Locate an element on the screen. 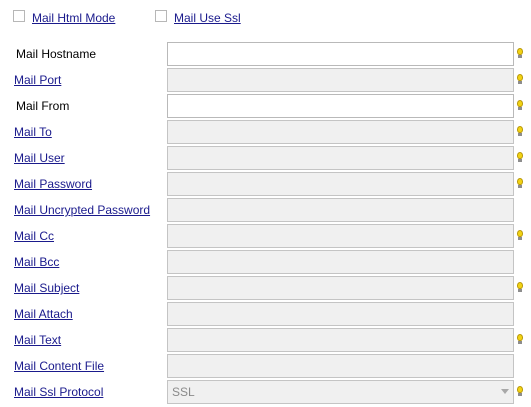 This screenshot has height=407, width=531. field-row-mail-from: Mail From is located at coordinates (265, 106).